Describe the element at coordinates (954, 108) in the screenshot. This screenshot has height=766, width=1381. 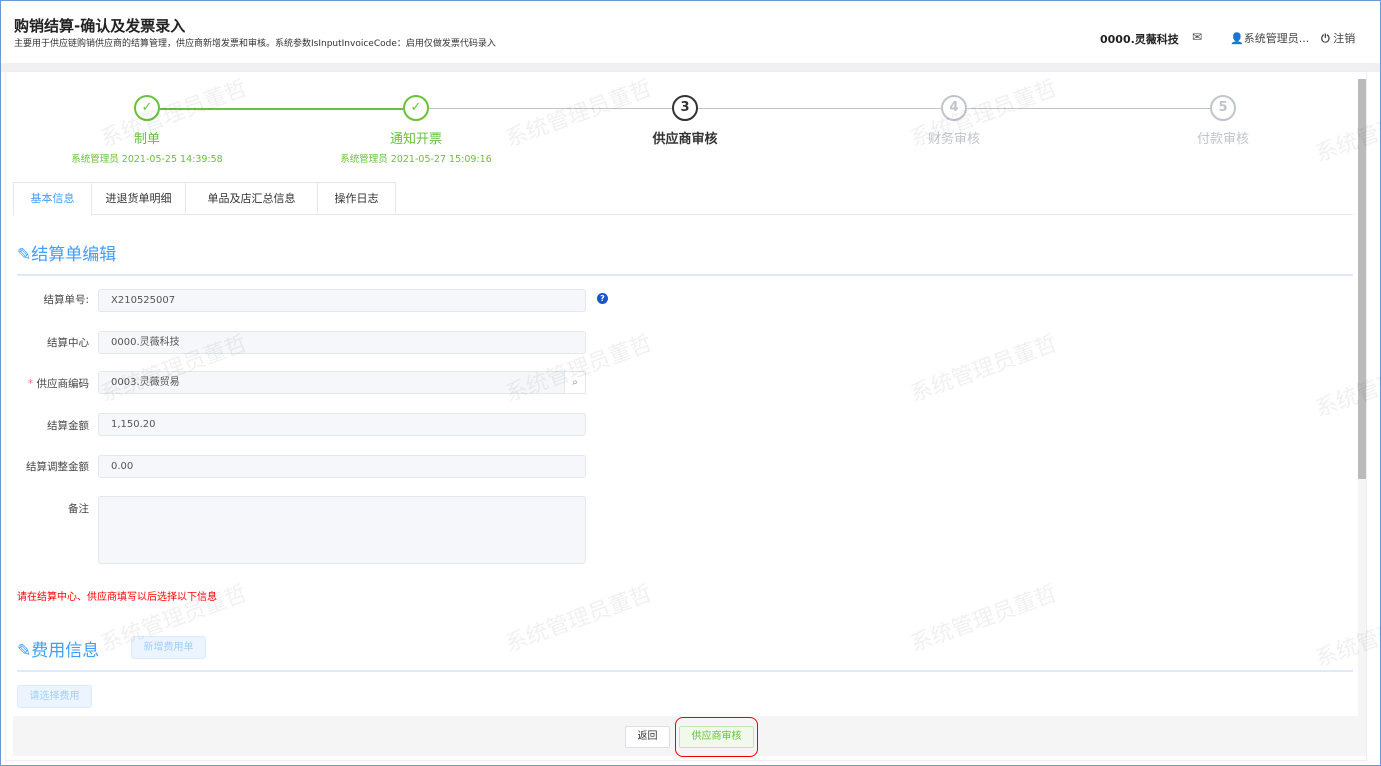
I see `step-4-number: 4` at that location.